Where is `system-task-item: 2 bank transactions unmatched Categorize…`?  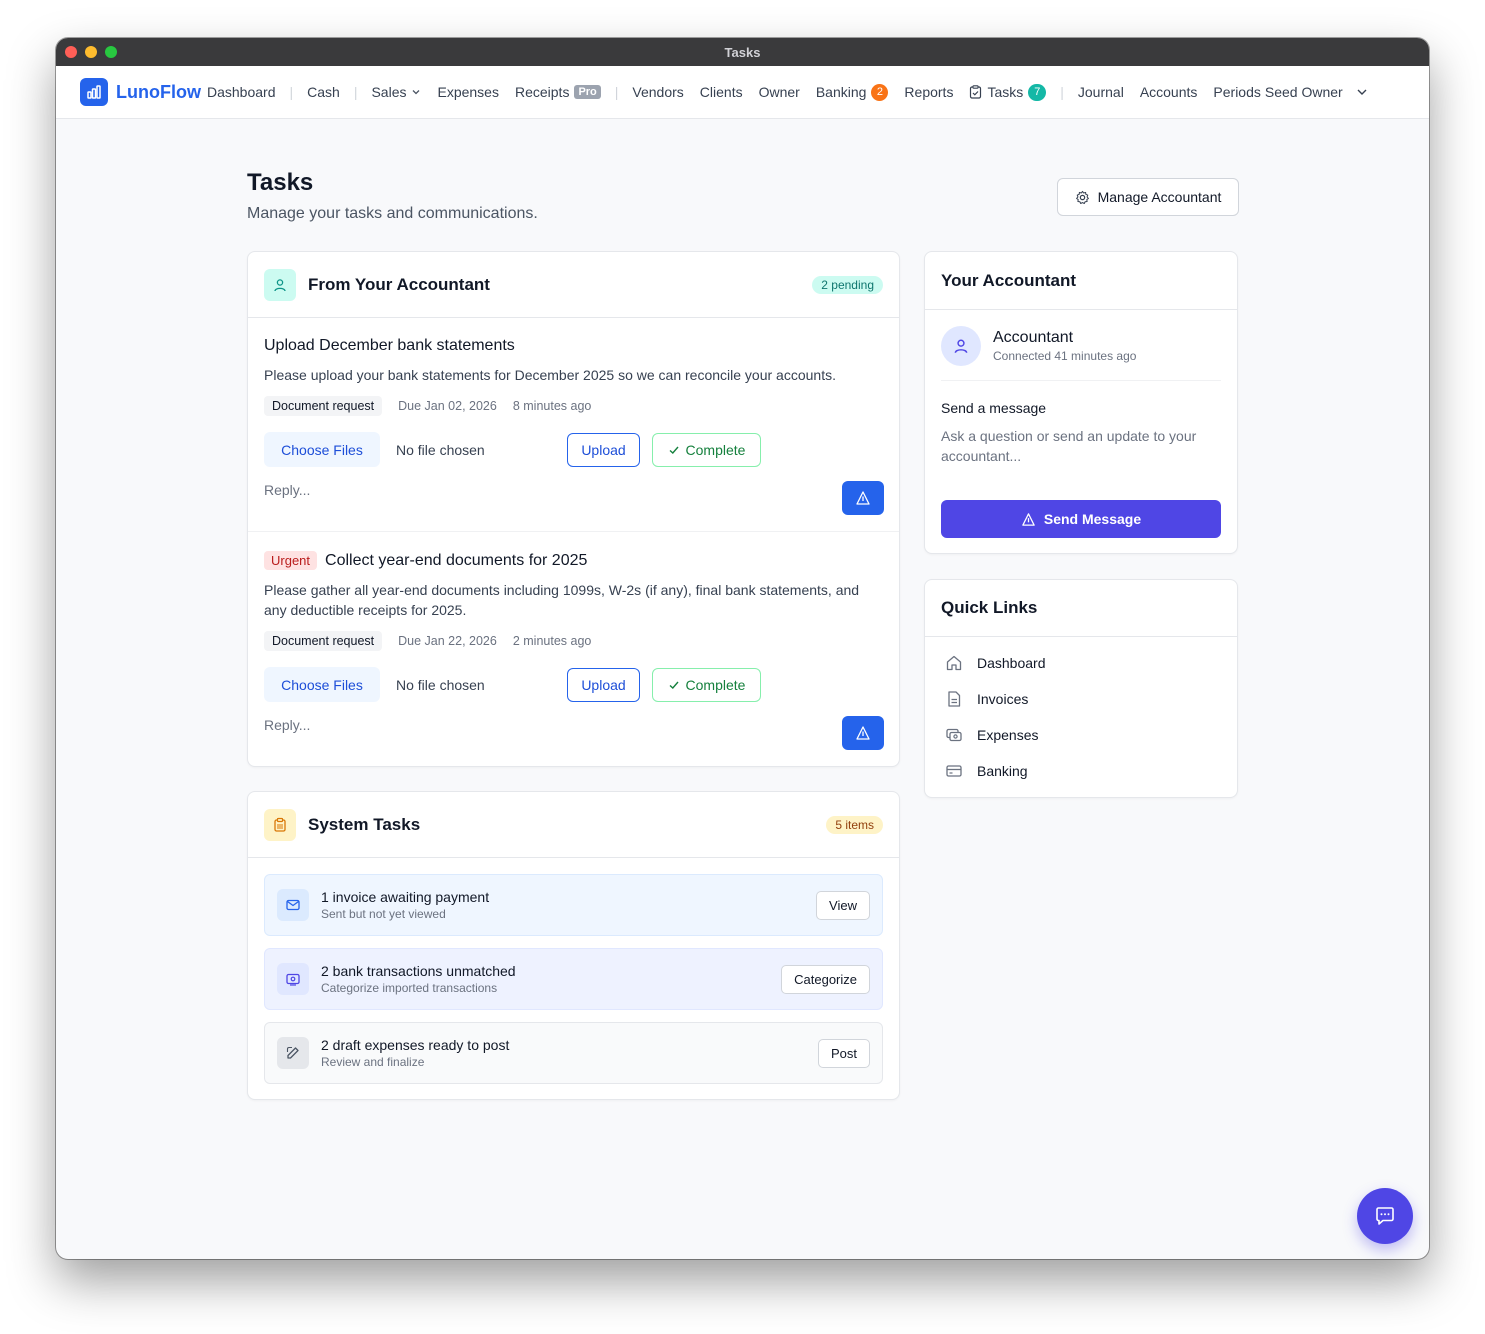 system-task-item: 2 bank transactions unmatched Categorize… is located at coordinates (573, 979).